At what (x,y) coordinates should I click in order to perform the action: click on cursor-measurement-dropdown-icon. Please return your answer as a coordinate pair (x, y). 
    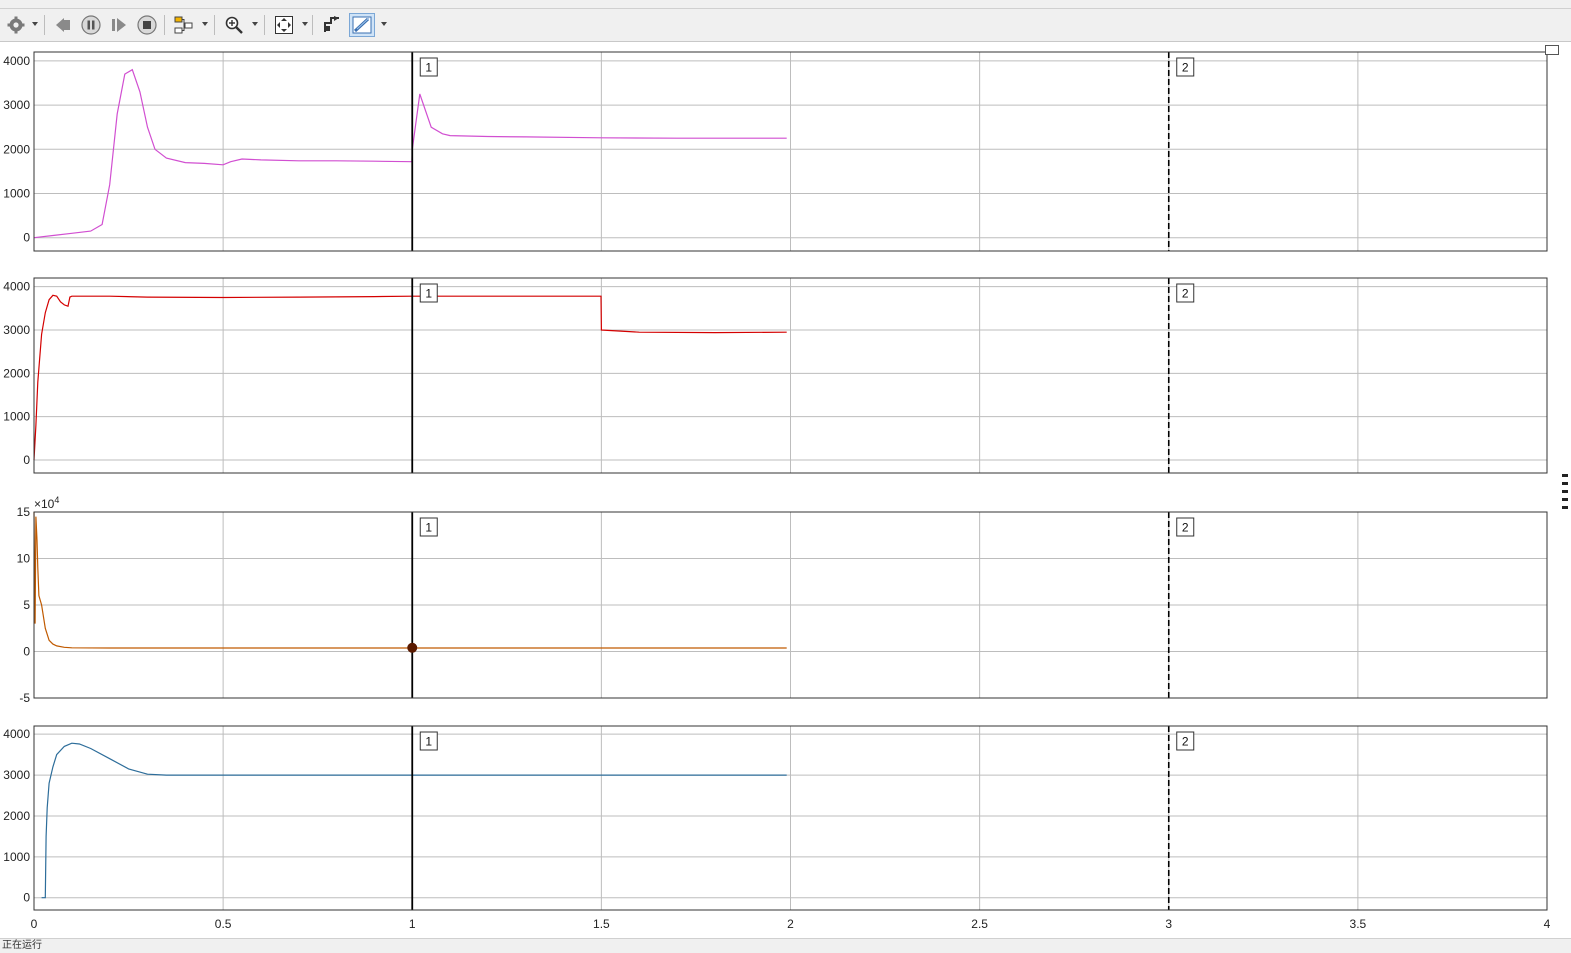
    Looking at the image, I should click on (384, 24).